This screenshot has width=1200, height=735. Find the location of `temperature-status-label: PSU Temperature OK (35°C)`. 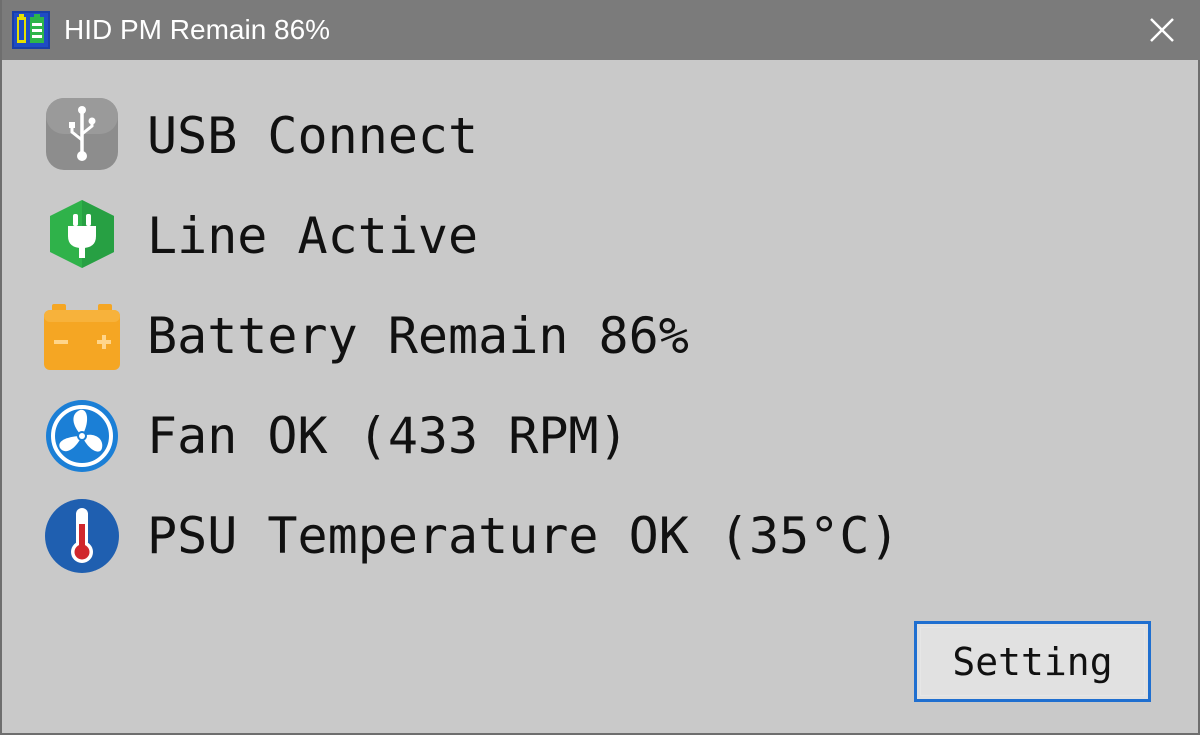

temperature-status-label: PSU Temperature OK (35°C) is located at coordinates (523, 536).